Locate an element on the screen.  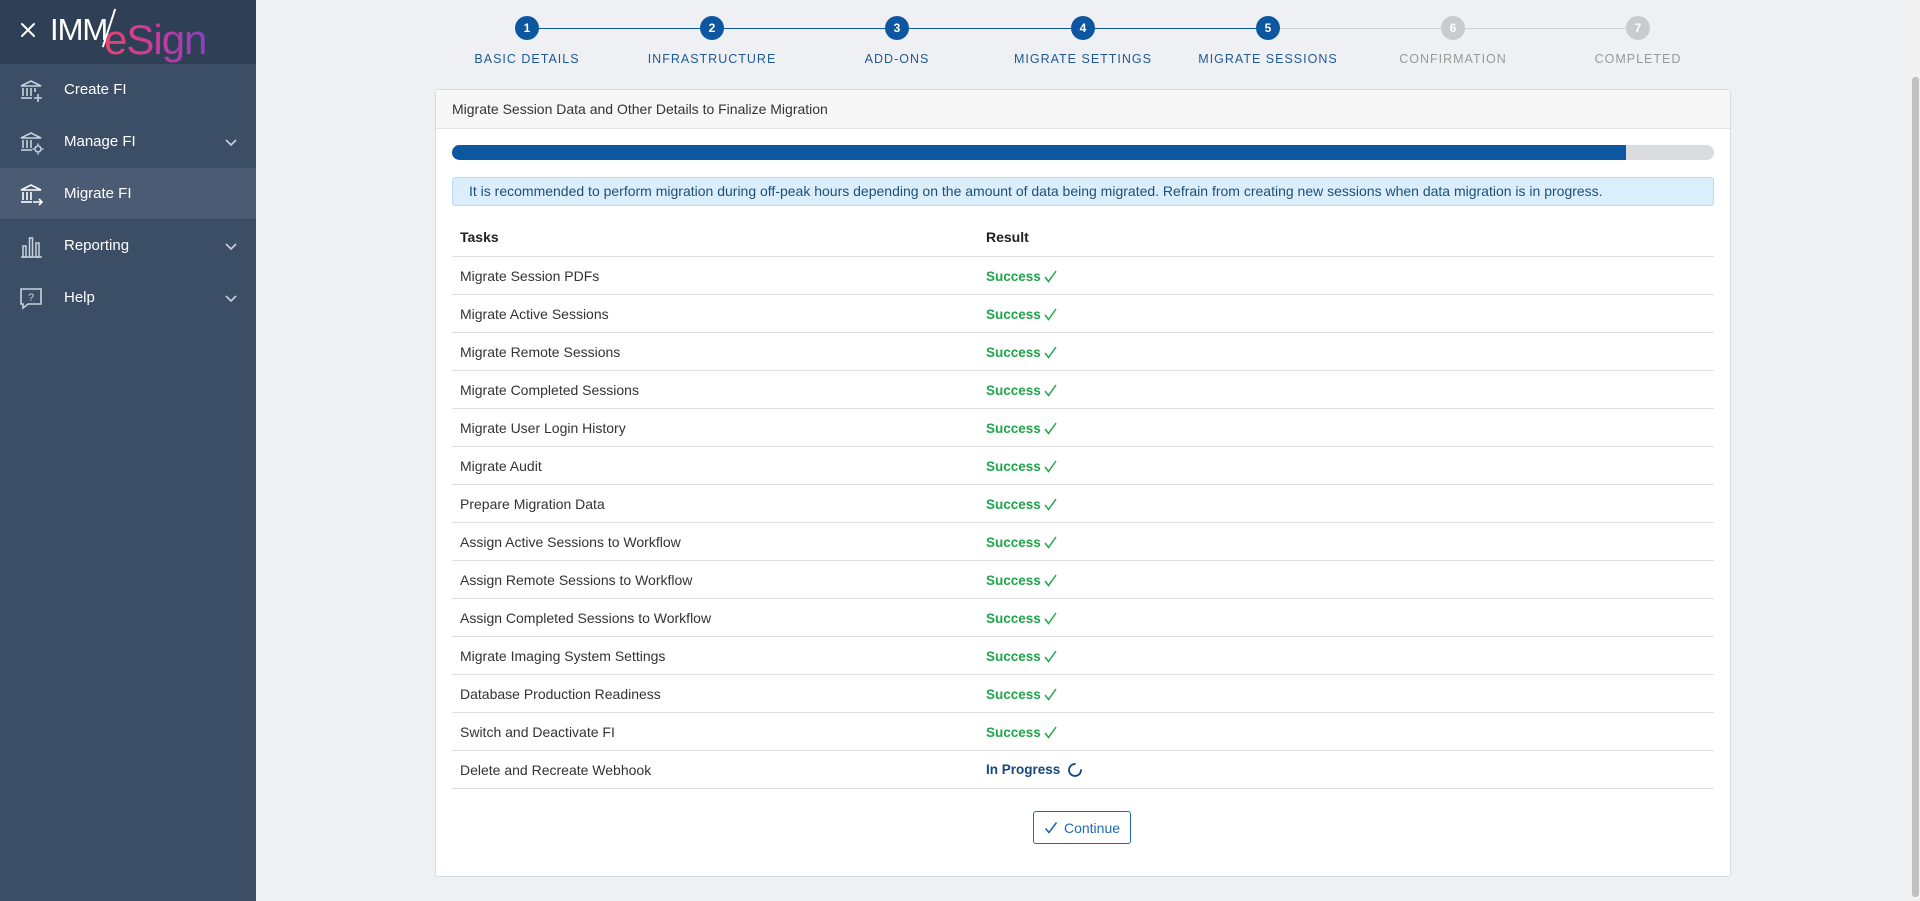
table-row: Migrate Completed Sessions Success is located at coordinates (1083, 389).